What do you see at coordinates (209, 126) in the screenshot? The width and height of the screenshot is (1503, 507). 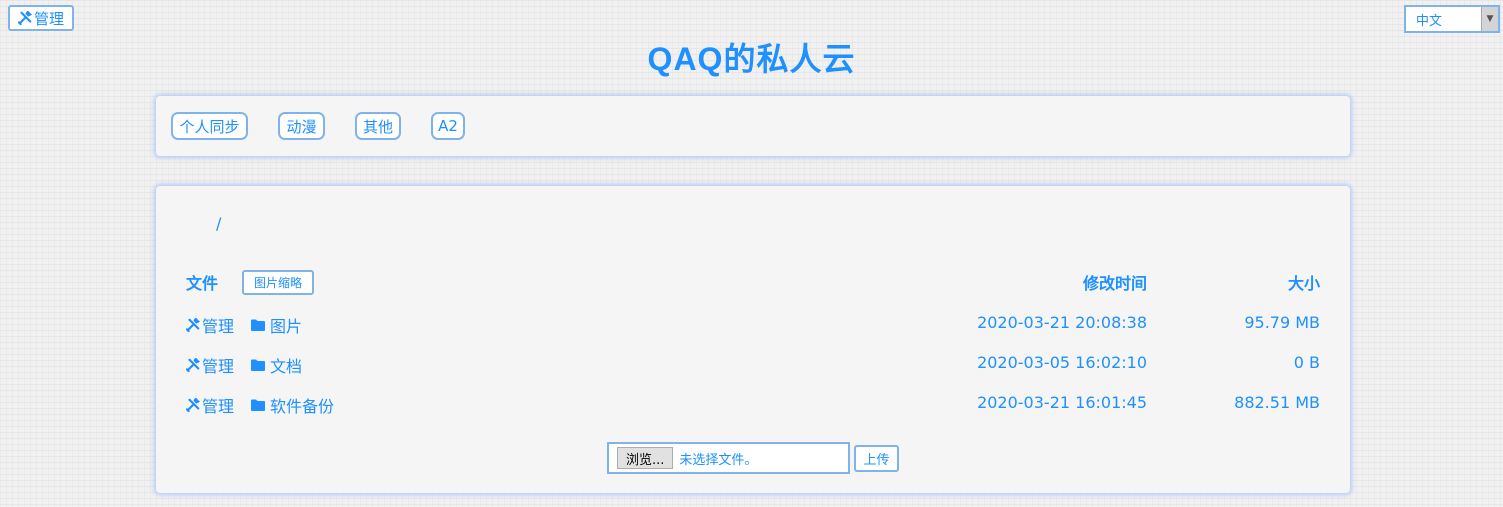 I see `tag-personal-sync: 个人同步` at bounding box center [209, 126].